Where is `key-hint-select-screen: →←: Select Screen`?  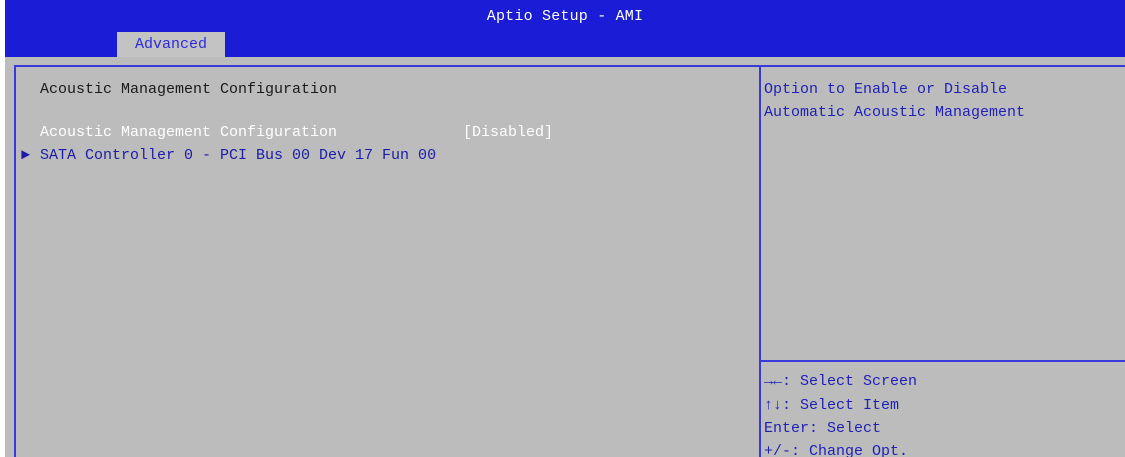
key-hint-select-screen: →←: Select Screen is located at coordinates (841, 381).